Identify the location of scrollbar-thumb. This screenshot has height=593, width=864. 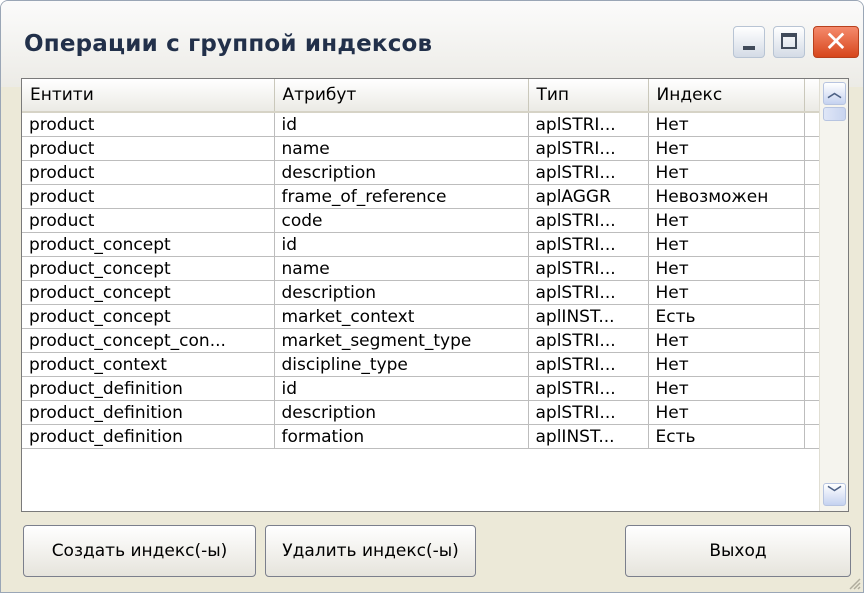
(834, 114).